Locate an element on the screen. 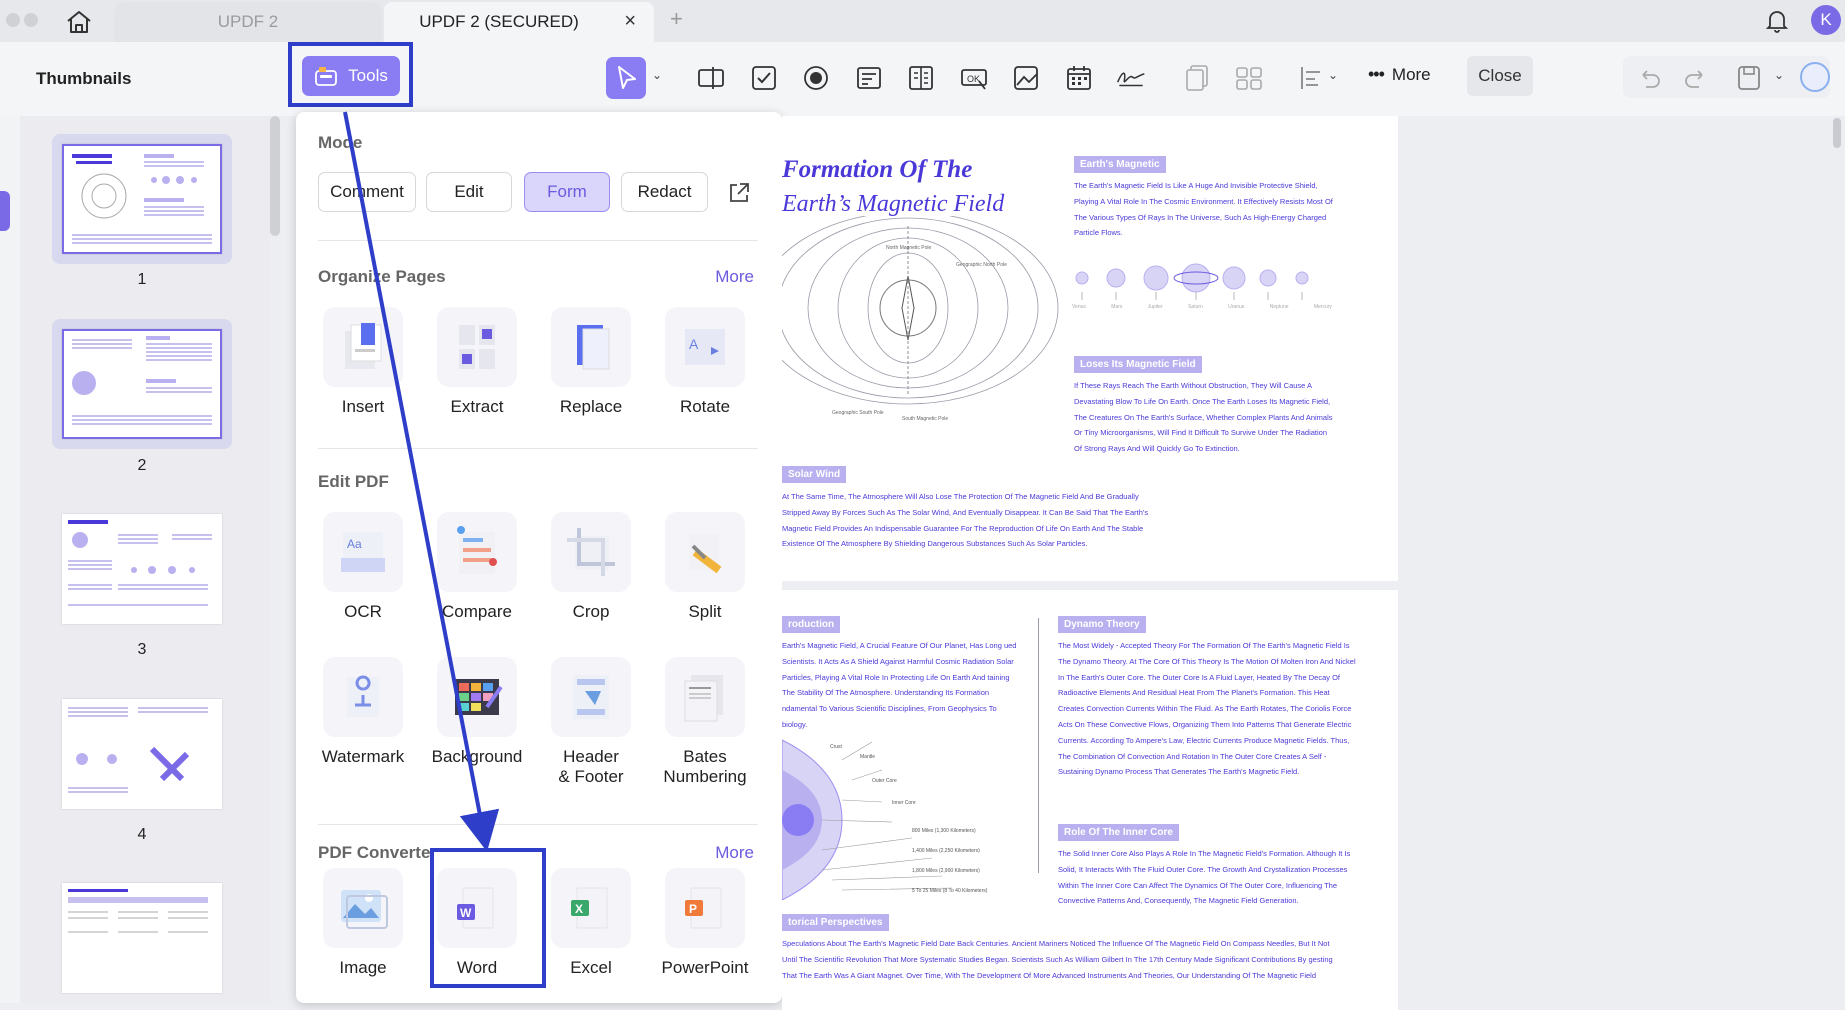 Image resolution: width=1845 pixels, height=1010 pixels. document-scrollbar is located at coordinates (1837, 133).